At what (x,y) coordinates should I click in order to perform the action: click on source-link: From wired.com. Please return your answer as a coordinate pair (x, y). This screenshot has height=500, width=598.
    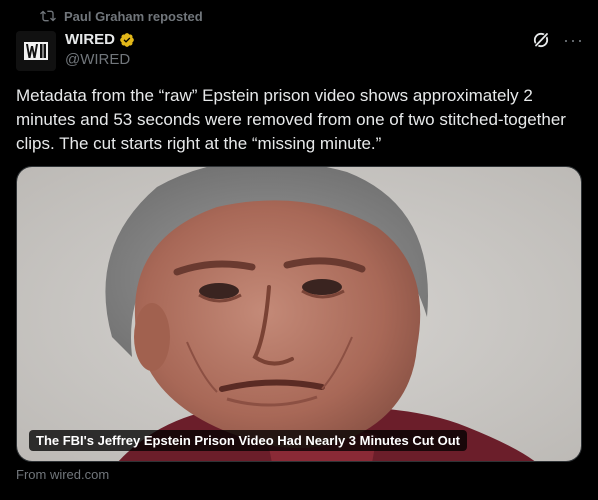
    Looking at the image, I should click on (62, 474).